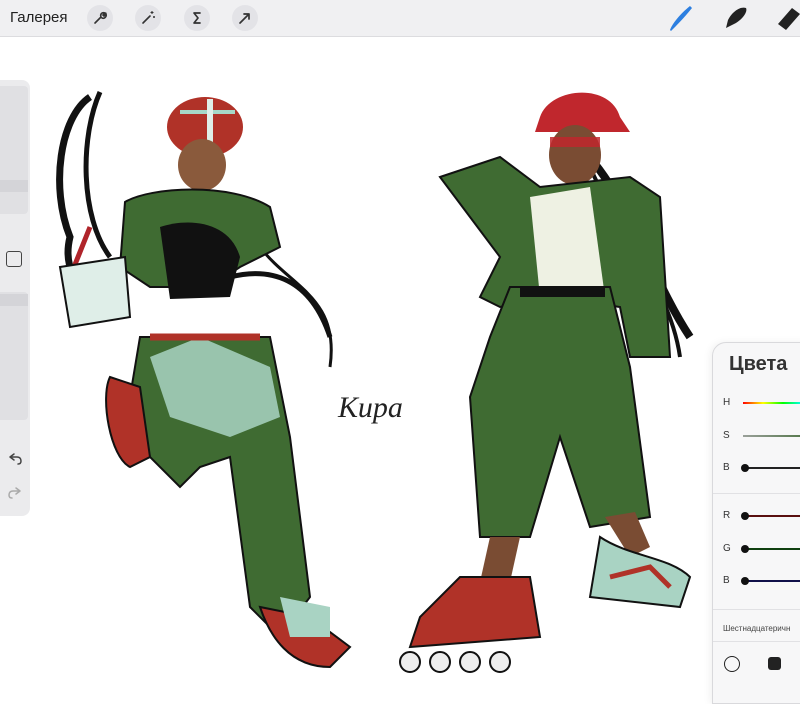  What do you see at coordinates (735, 18) in the screenshot?
I see `smudge-tool-icon` at bounding box center [735, 18].